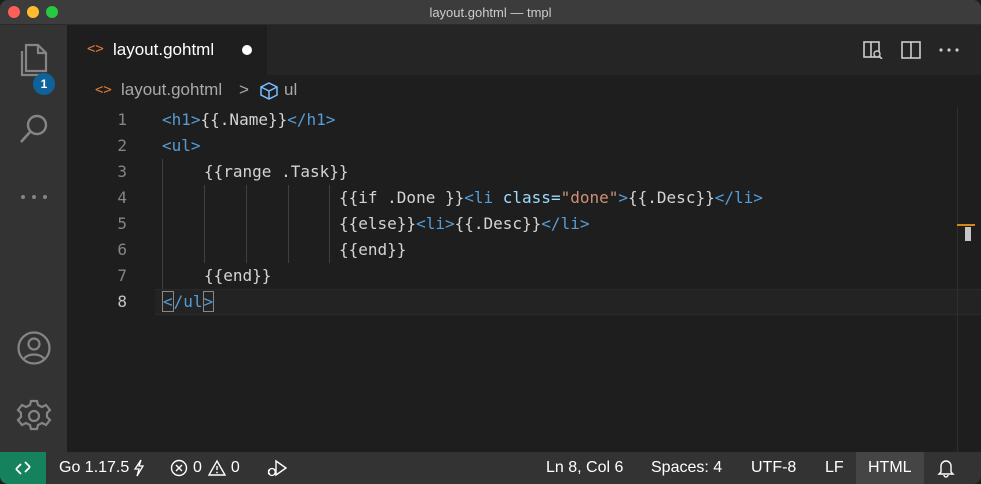 The image size is (981, 484). What do you see at coordinates (122, 249) in the screenshot?
I see `line-number: 6` at bounding box center [122, 249].